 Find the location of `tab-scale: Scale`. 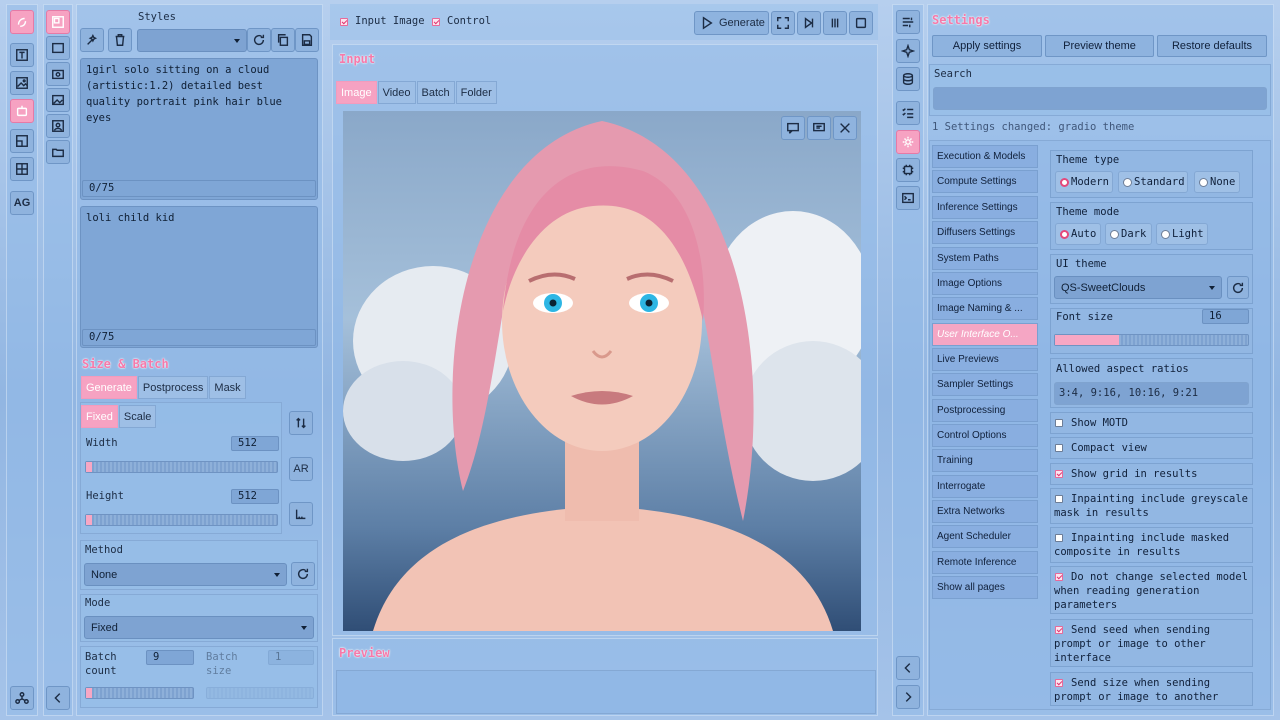

tab-scale: Scale is located at coordinates (137, 416).